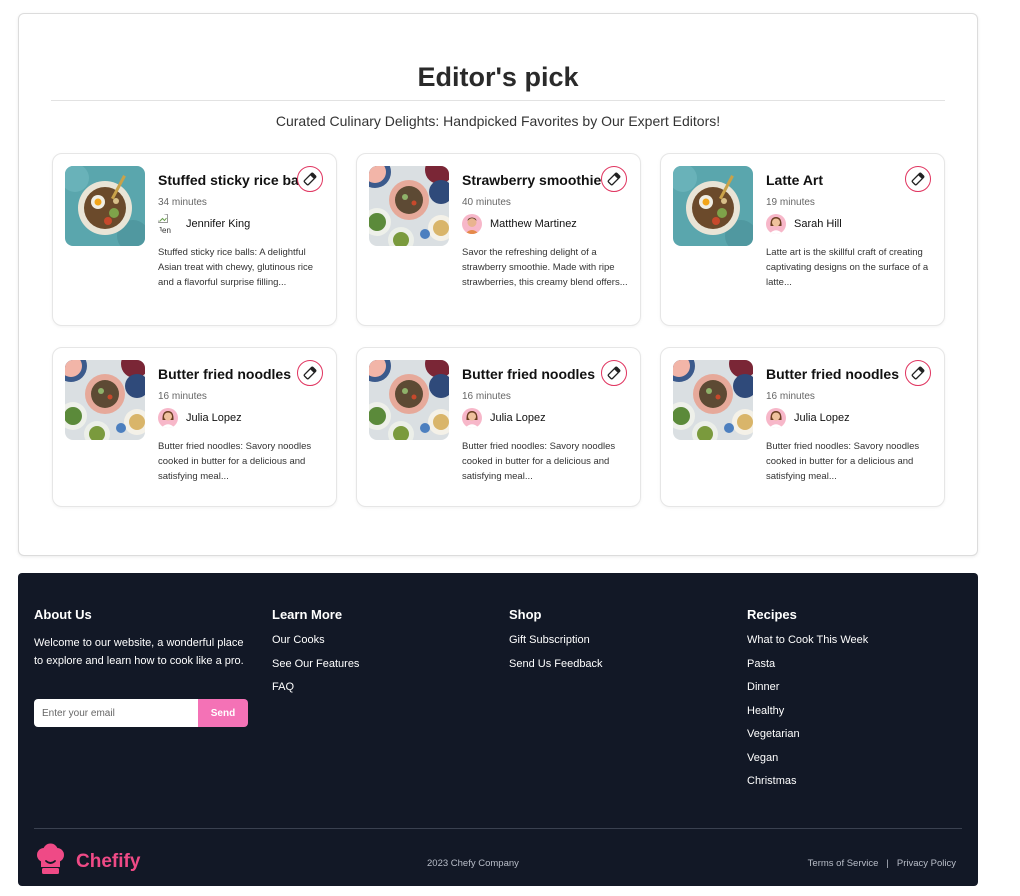  I want to click on recipe-author: Sarah Hill, so click(804, 224).